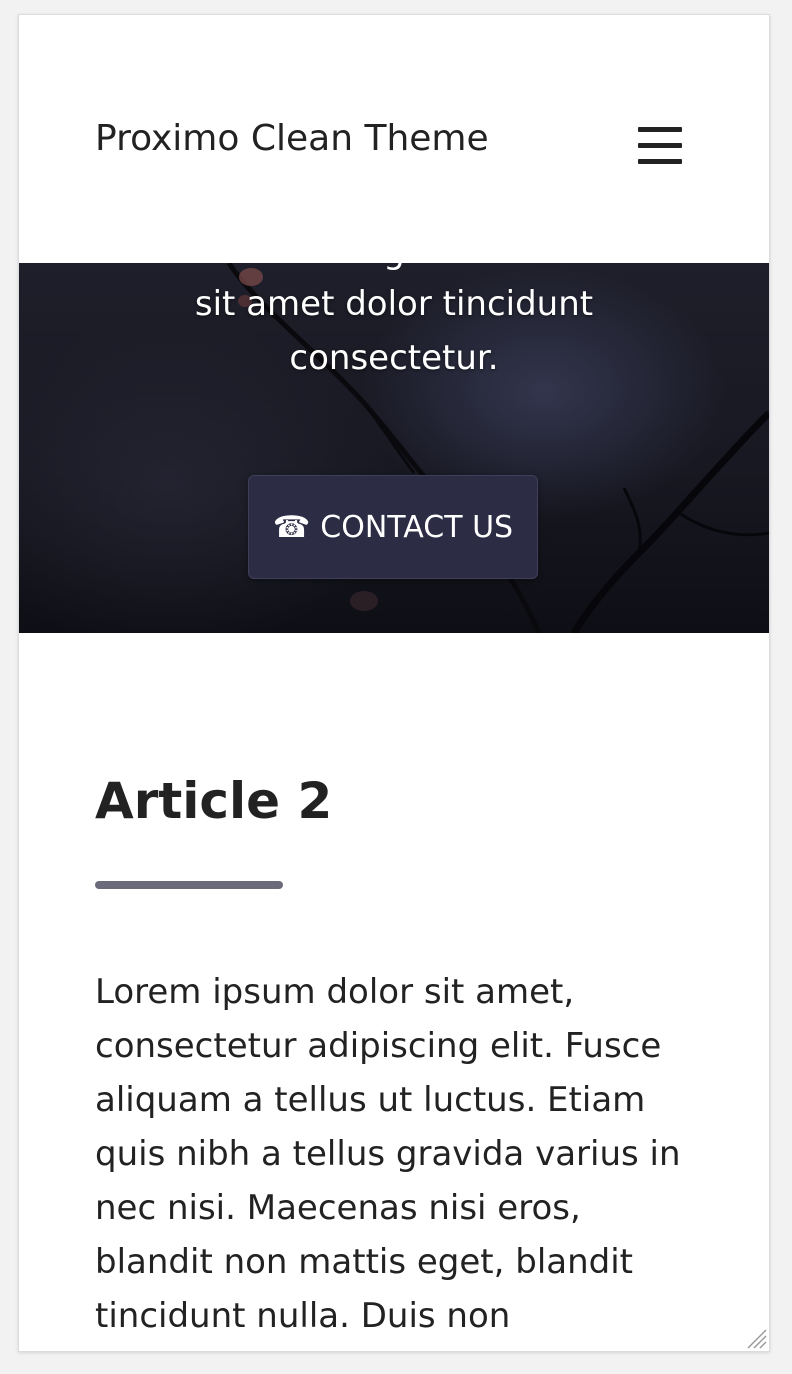 The width and height of the screenshot is (792, 1374). What do you see at coordinates (394, 304) in the screenshot?
I see `hero-text-line-1: sit amet dolor tincidunt` at bounding box center [394, 304].